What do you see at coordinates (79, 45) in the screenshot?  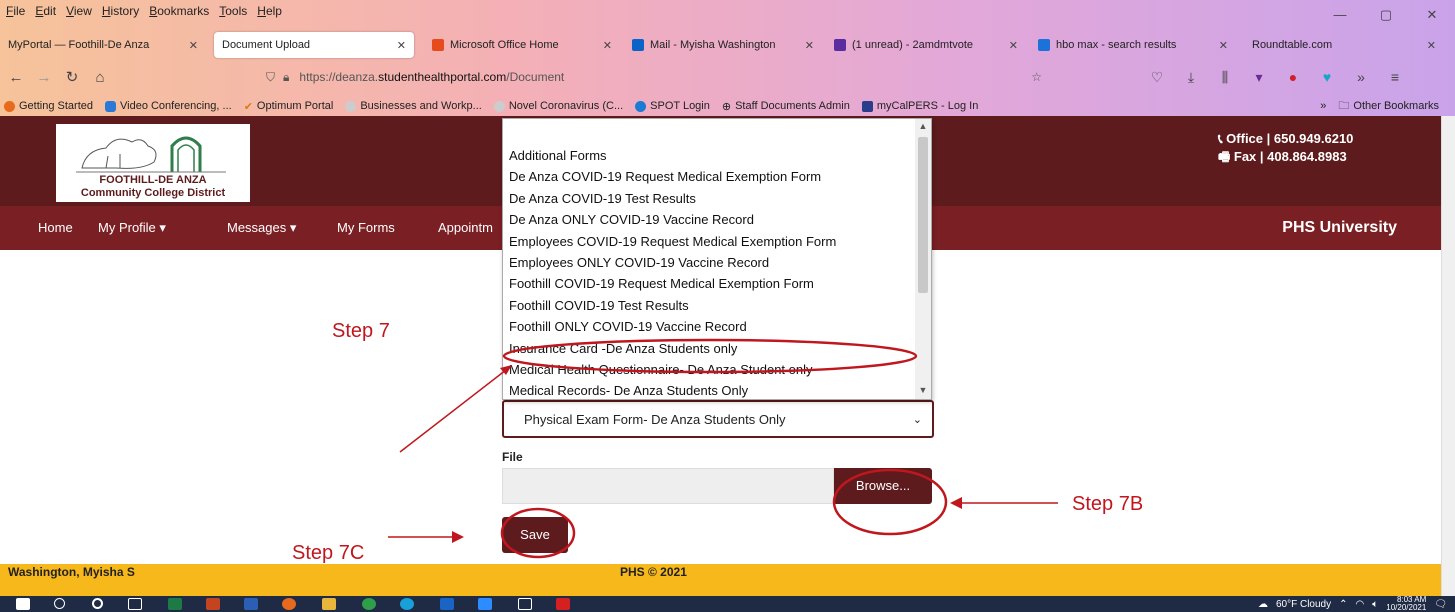 I see `tab-label: MyPortal — Foothill-De Anza` at bounding box center [79, 45].